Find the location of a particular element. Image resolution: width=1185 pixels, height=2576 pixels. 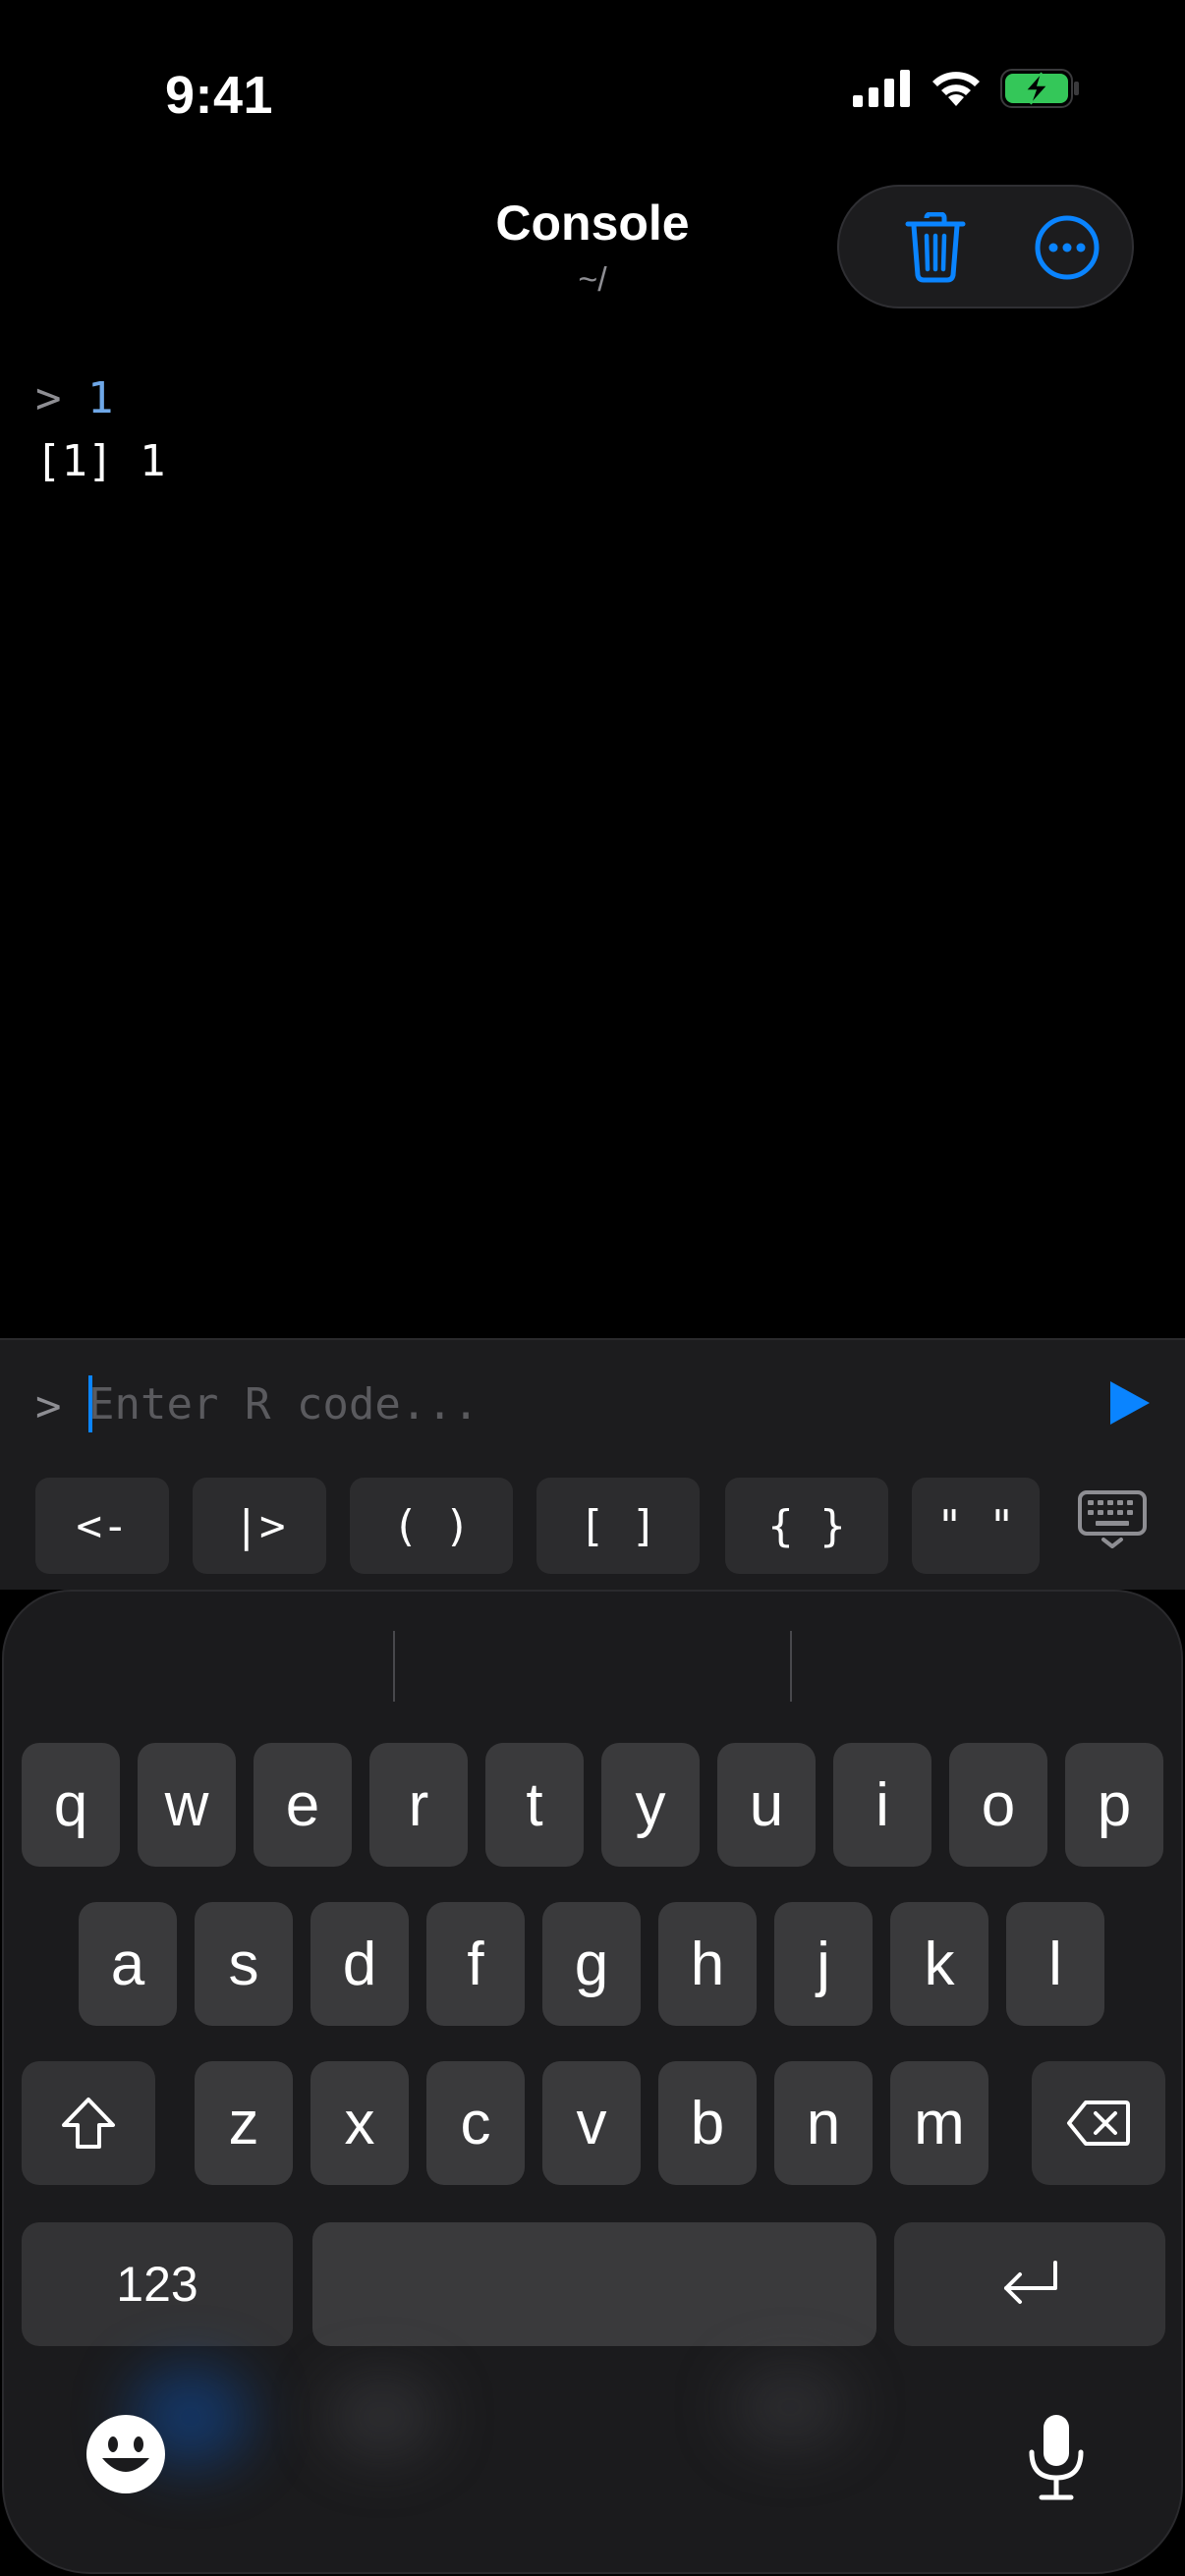

status-icons is located at coordinates (967, 88).